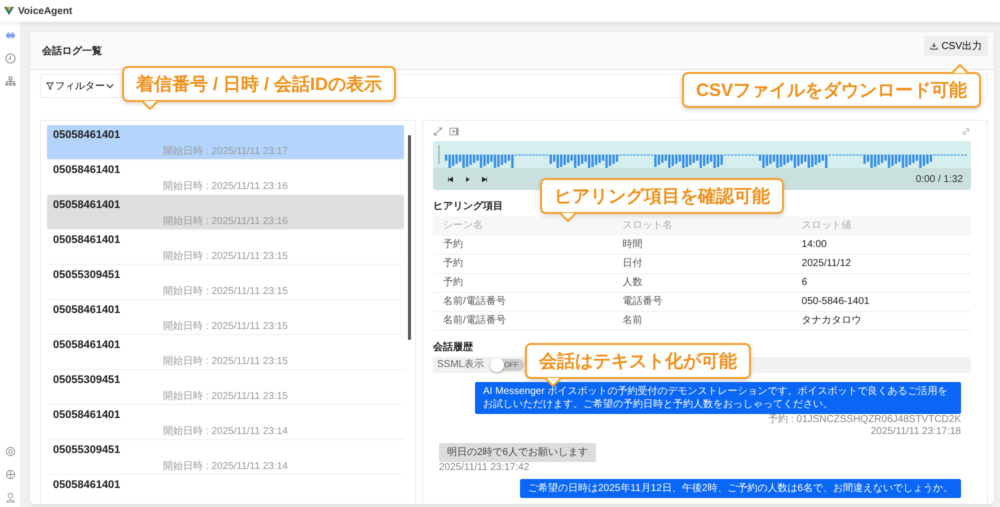 The height and width of the screenshot is (507, 1000). I want to click on table-cell: 6, so click(881, 283).